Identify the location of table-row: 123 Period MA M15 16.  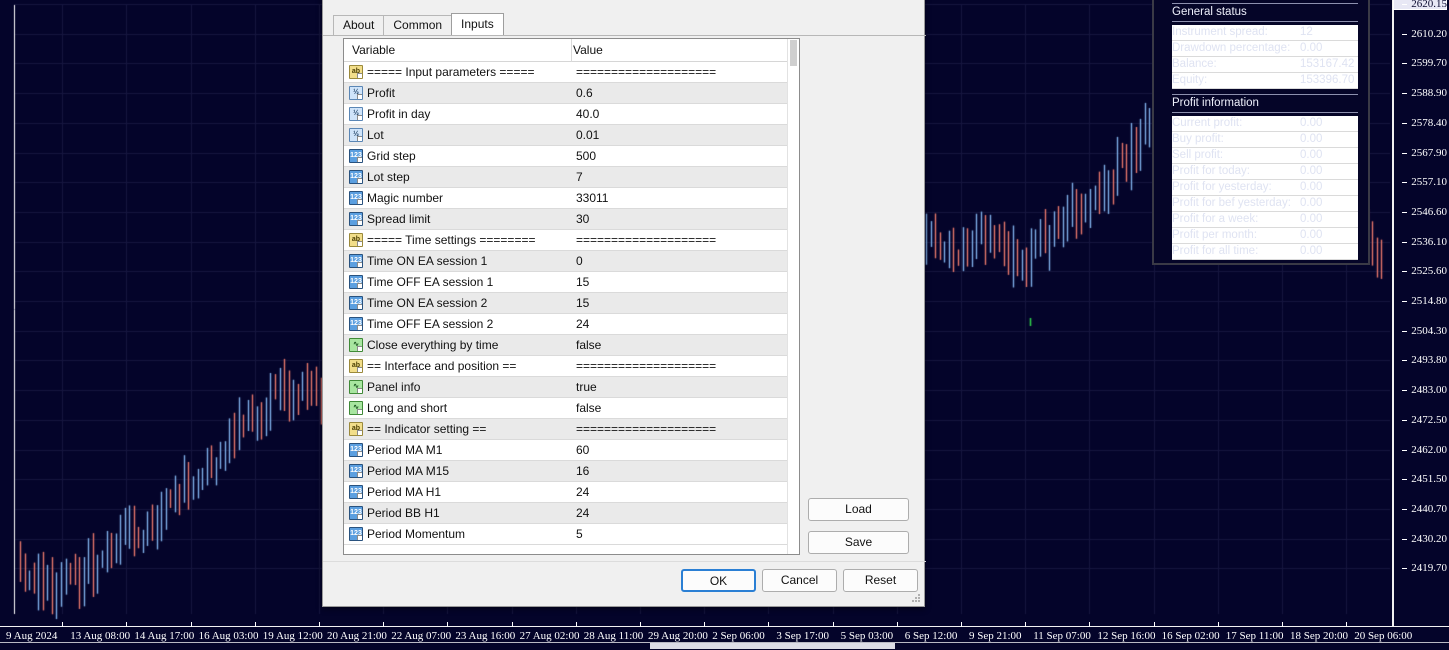
(571, 471).